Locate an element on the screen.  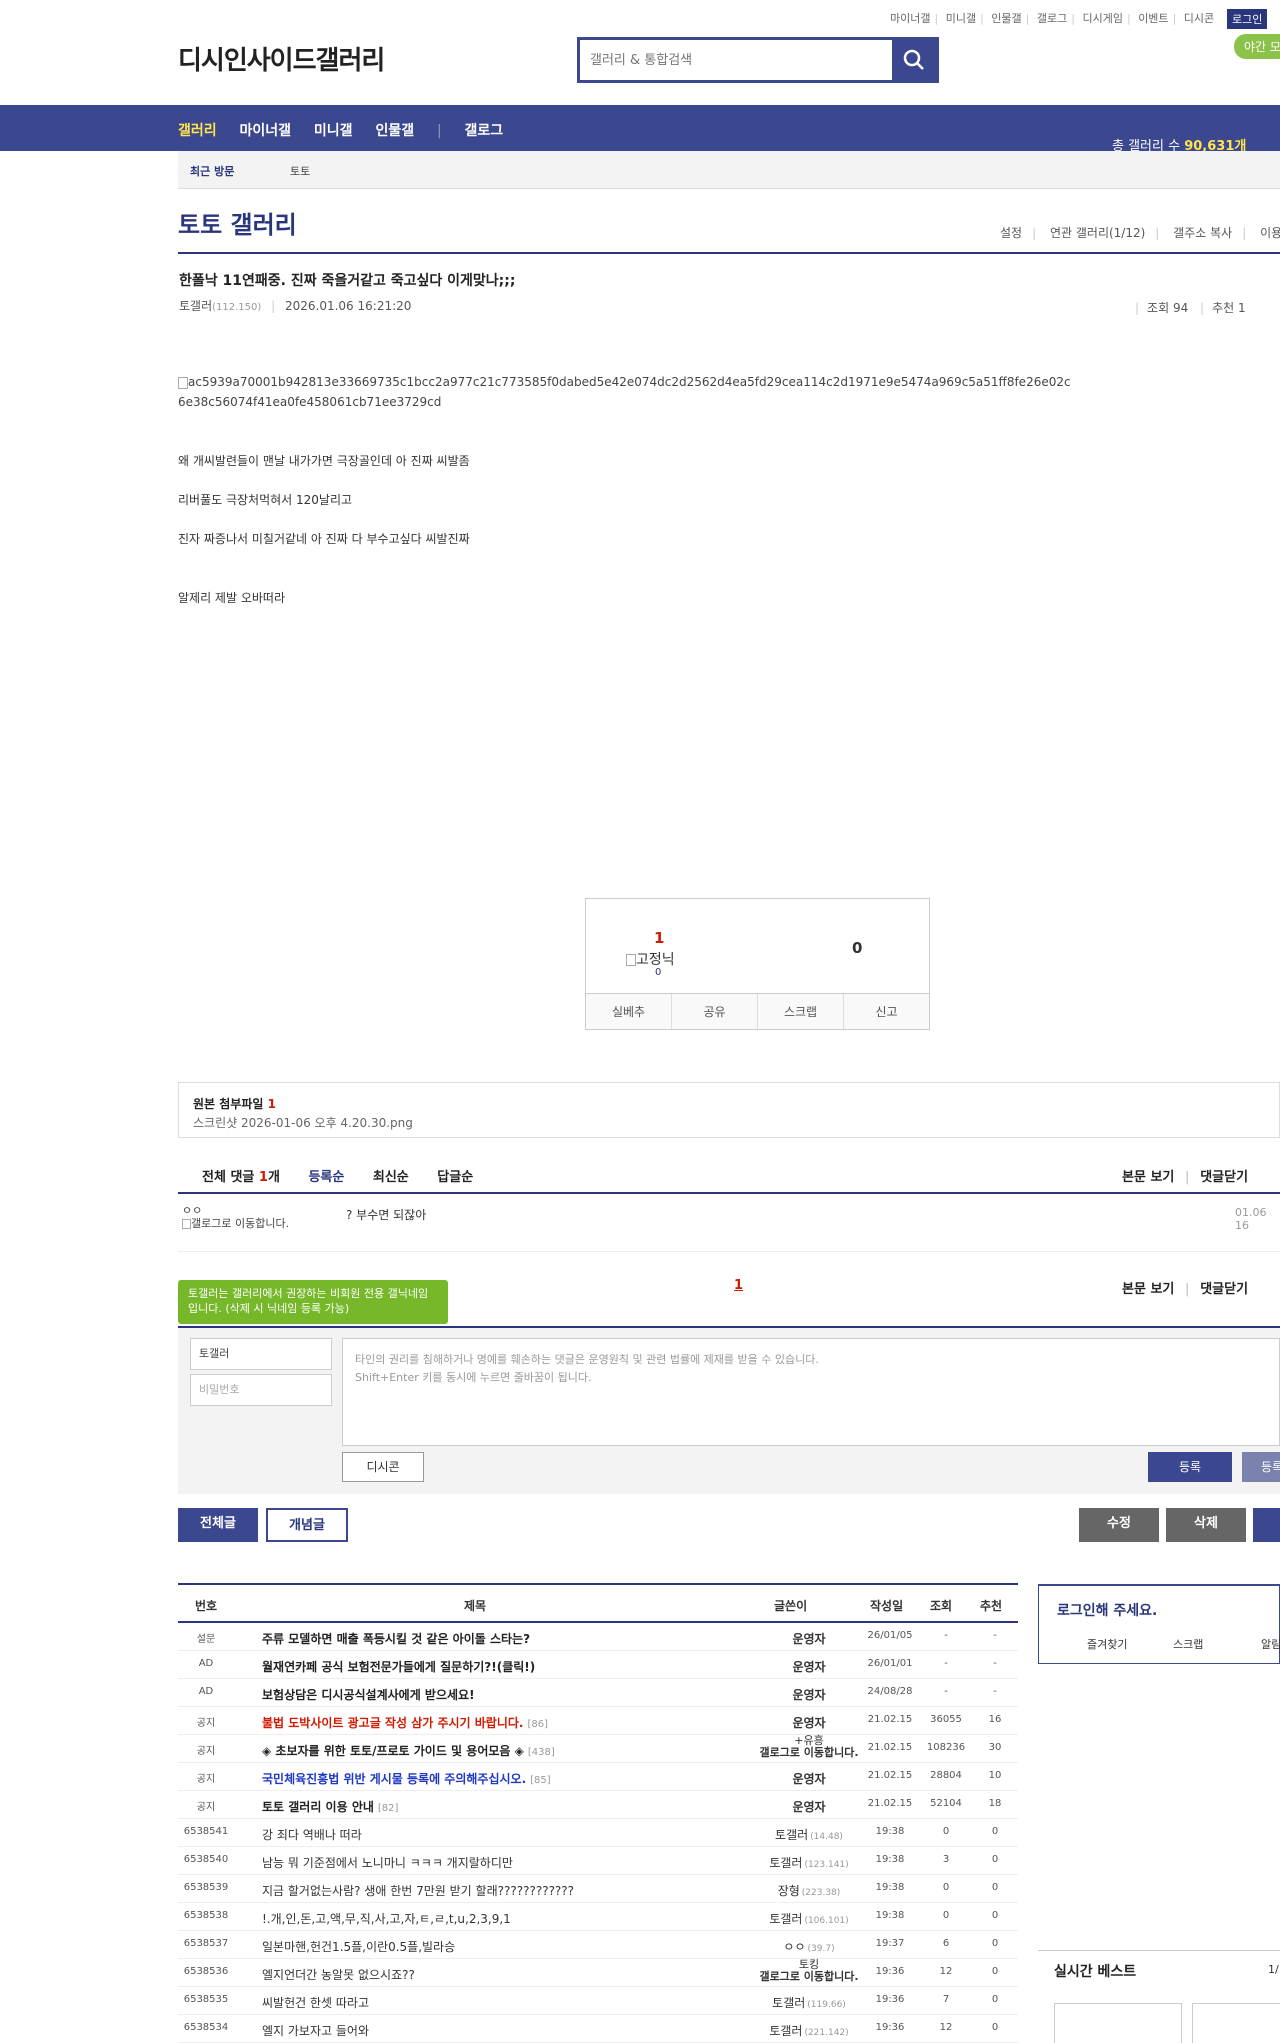
row-subject-text: !.개,인,돈,고,액,무,직,사,고,자,ㅌ,ㄹ,t,u,2,3,9,1 is located at coordinates (386, 1919).